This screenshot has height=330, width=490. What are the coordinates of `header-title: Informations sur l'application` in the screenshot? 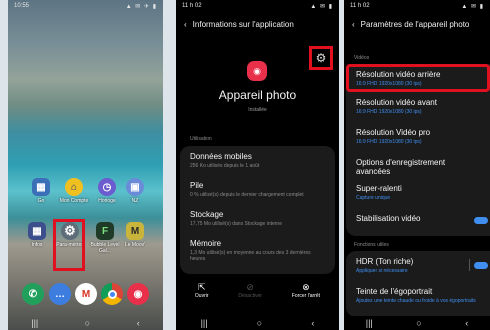 It's located at (243, 24).